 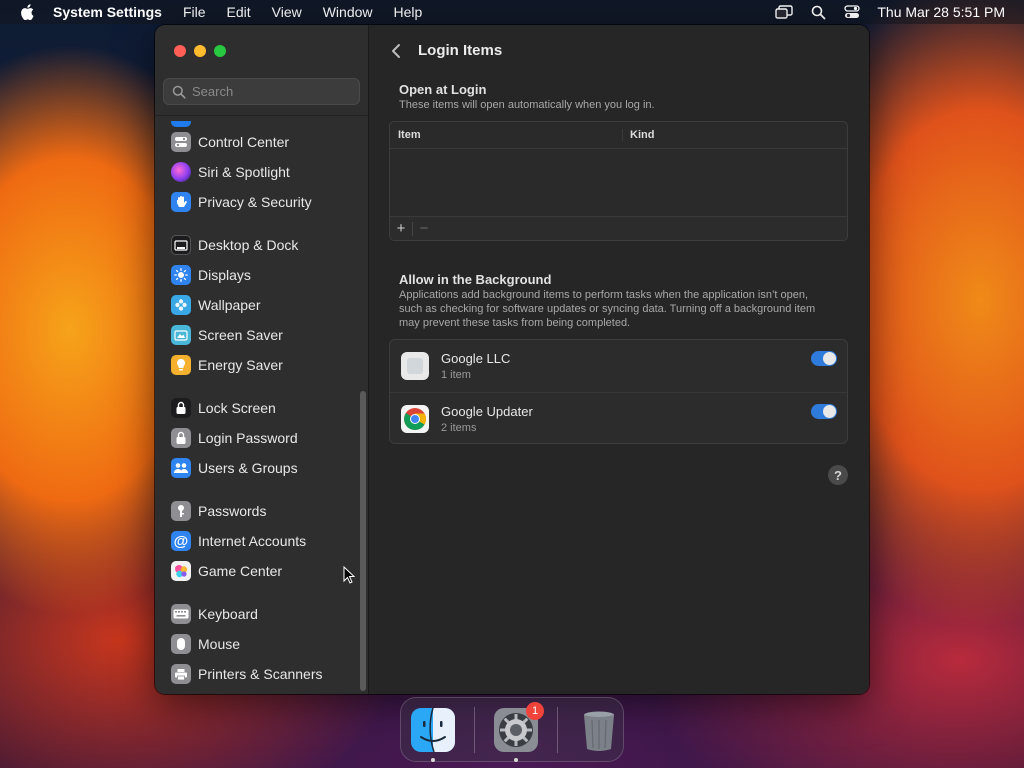 I want to click on screen-mirroring-icon, so click(x=784, y=12).